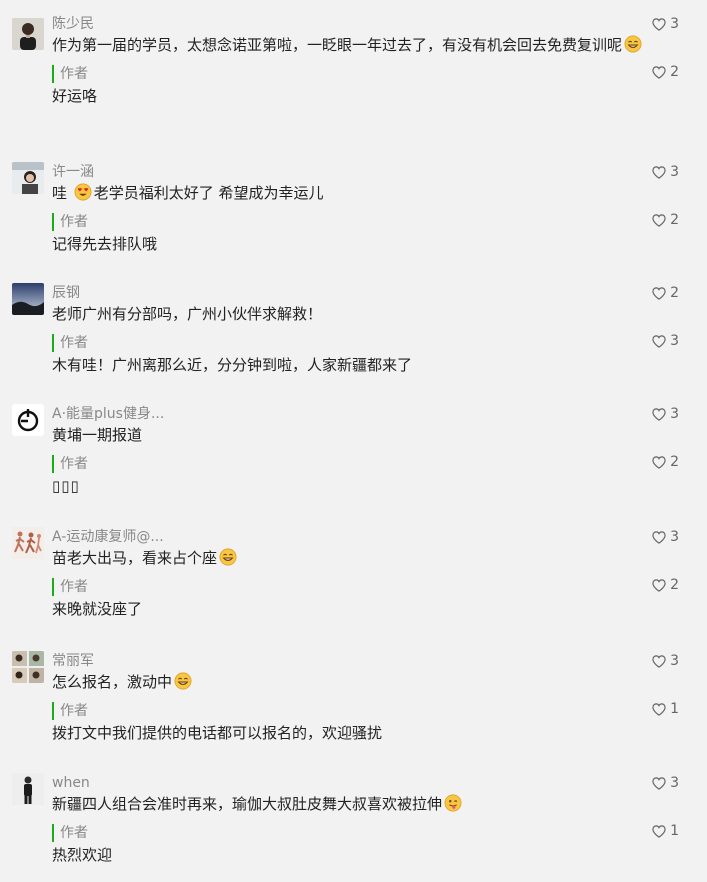 Image resolution: width=707 pixels, height=882 pixels. I want to click on heart-eyes-emoji-icon, so click(83, 192).